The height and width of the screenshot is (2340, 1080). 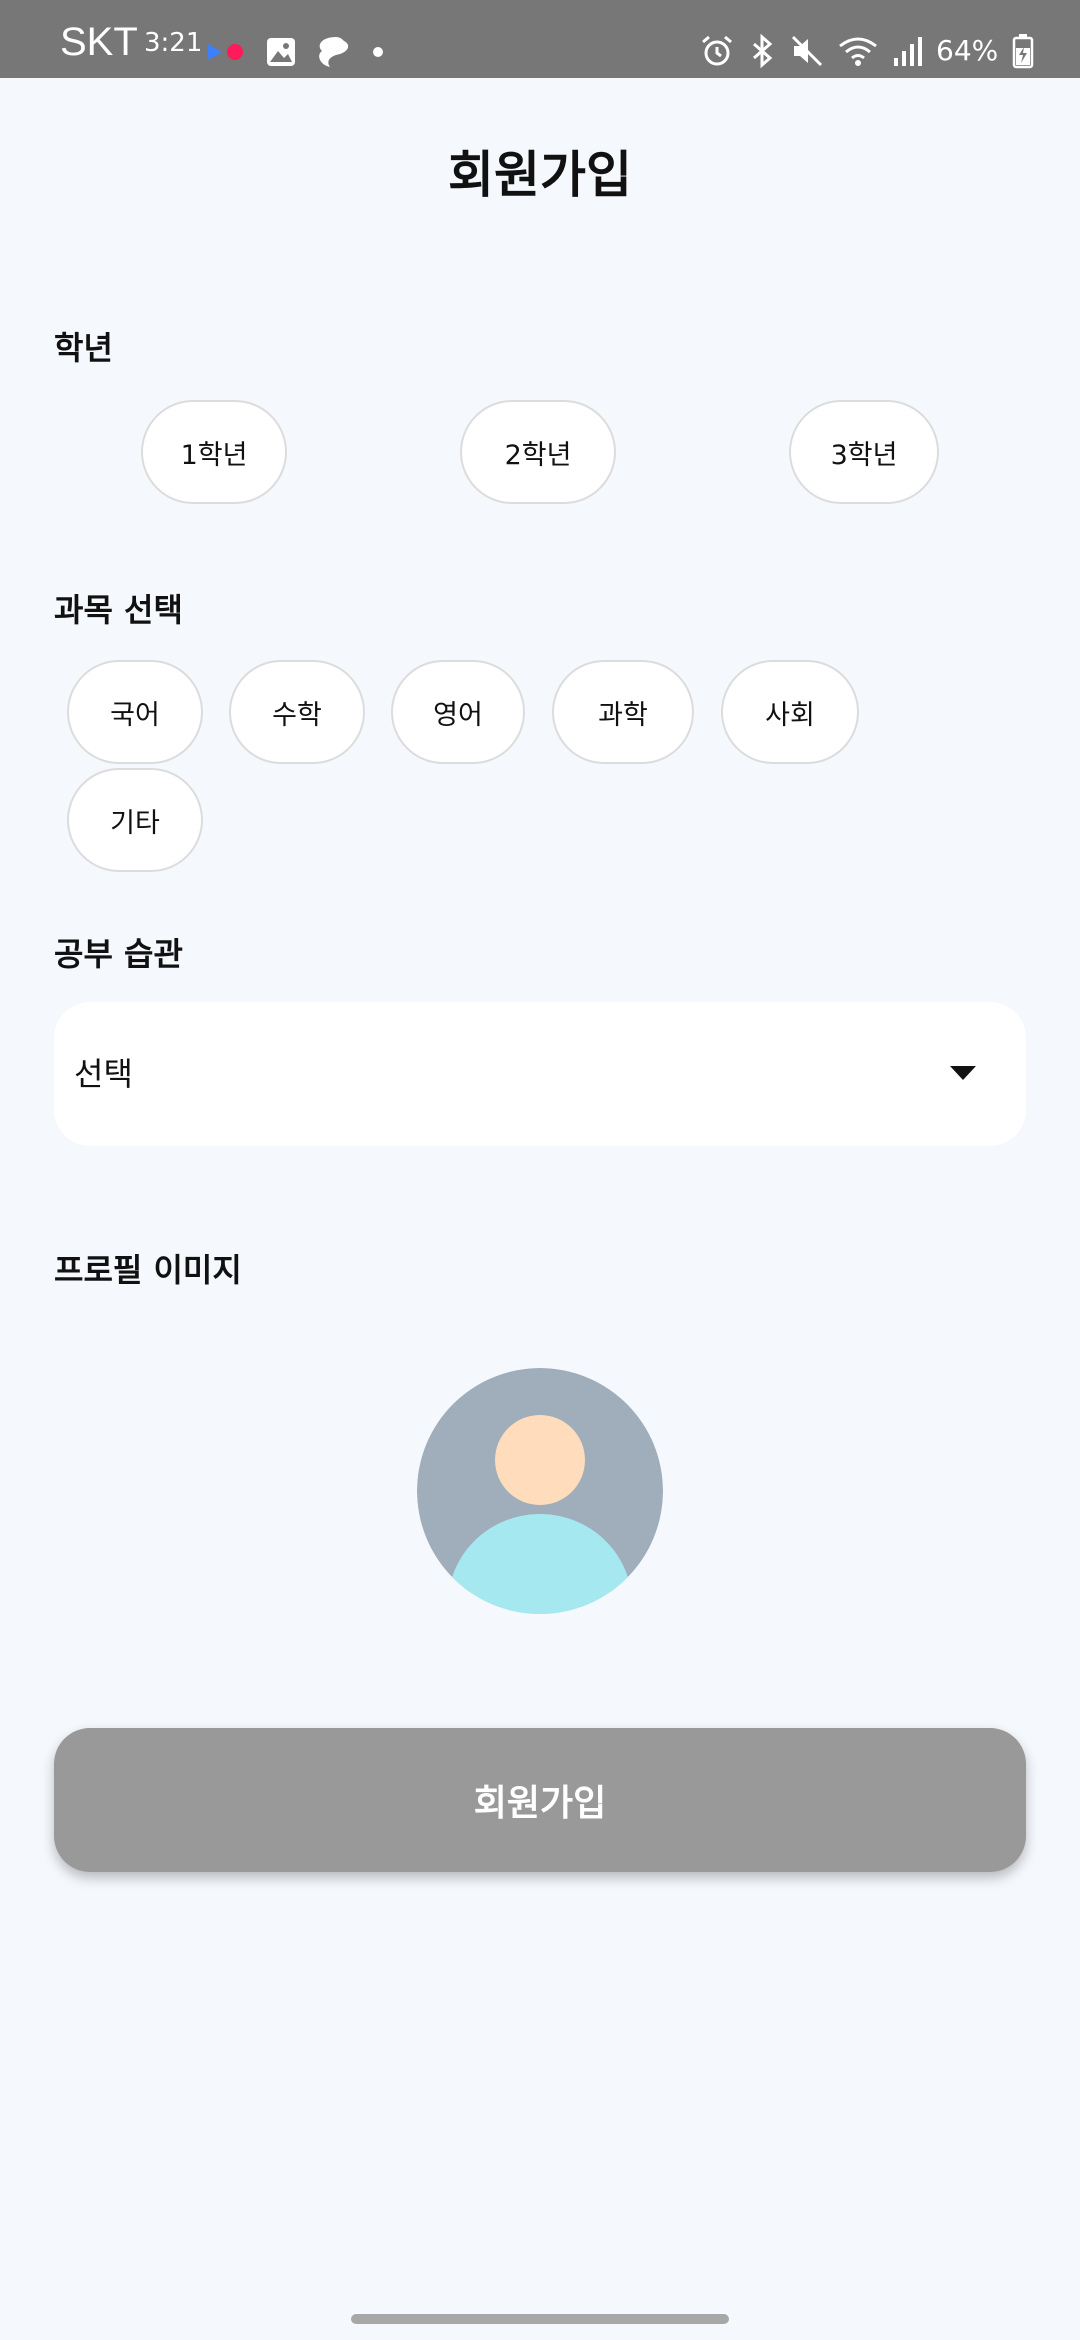 I want to click on messenger-icon, so click(x=334, y=52).